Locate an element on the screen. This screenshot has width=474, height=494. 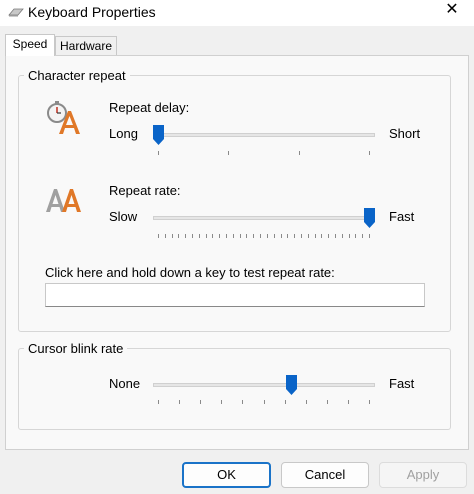
cursor-blink-group-label: Cursor blink rate is located at coordinates (76, 348).